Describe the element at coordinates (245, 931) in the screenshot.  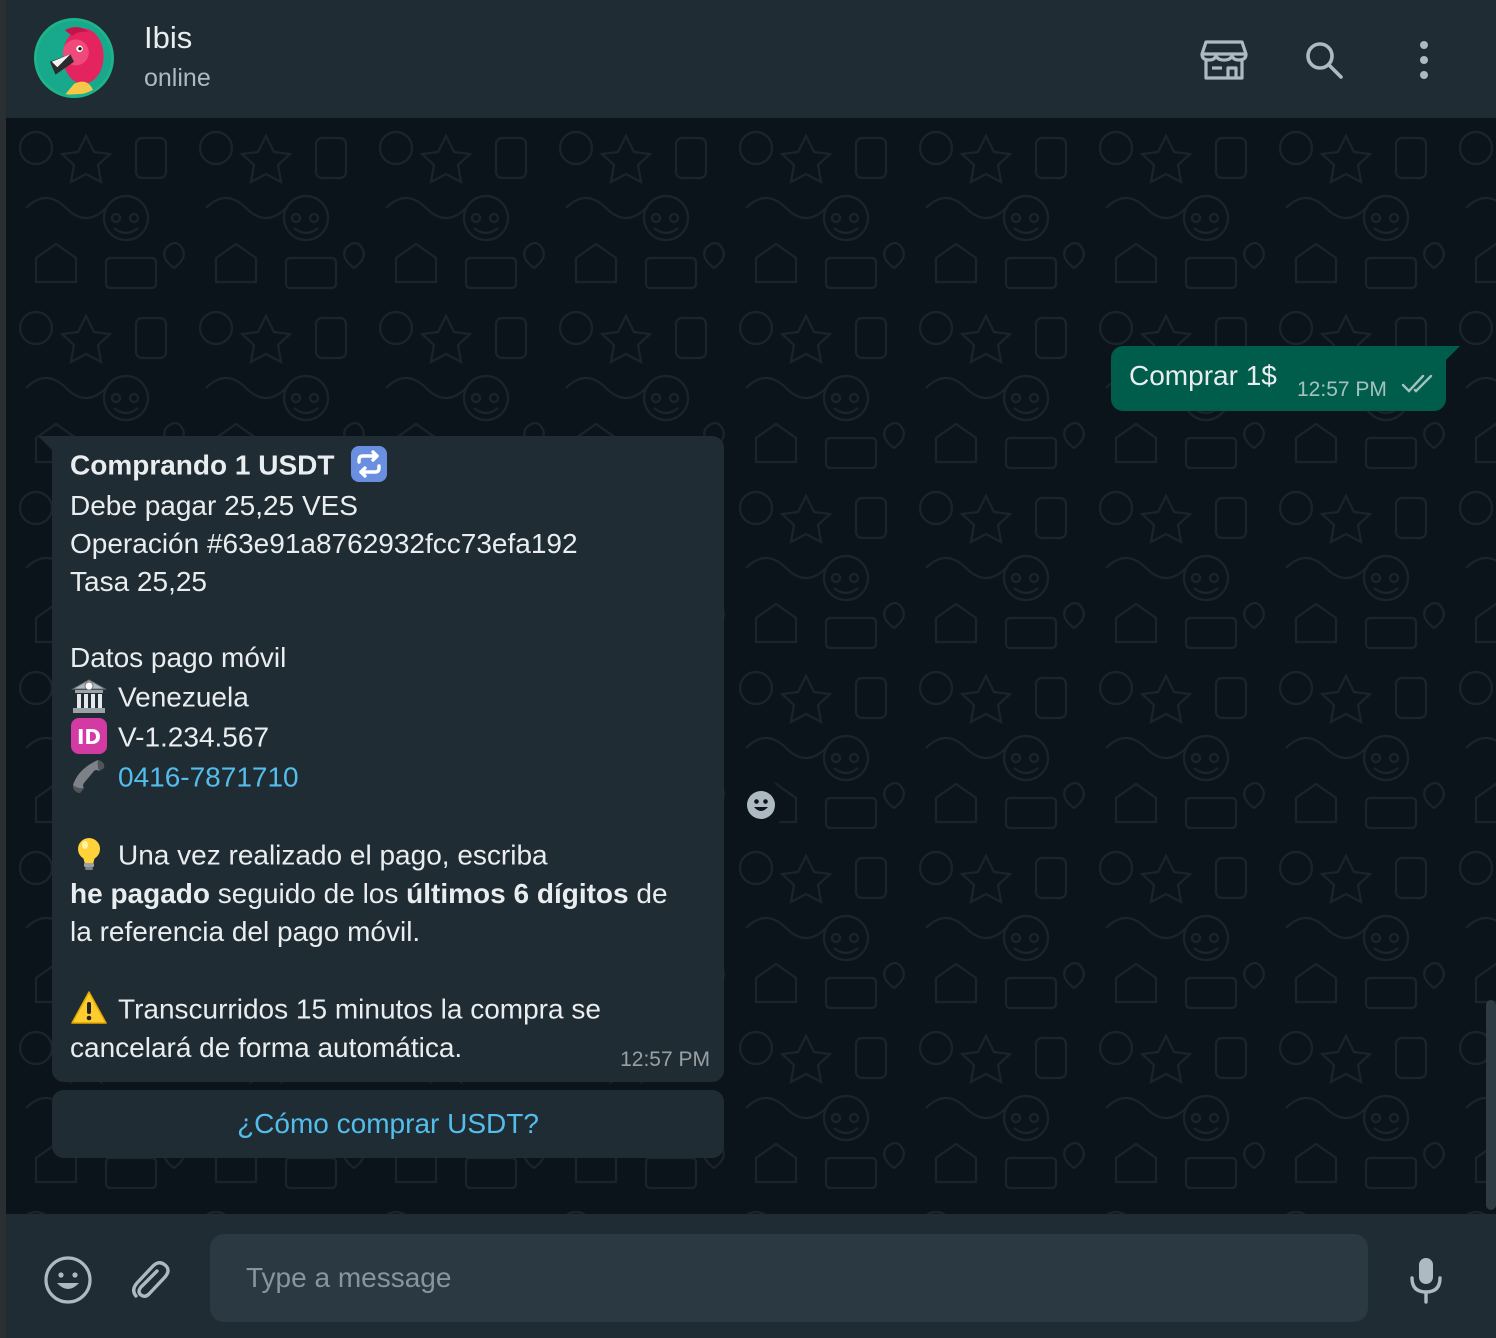
I see `tip-line-3: la referencia del pago móvil.` at that location.